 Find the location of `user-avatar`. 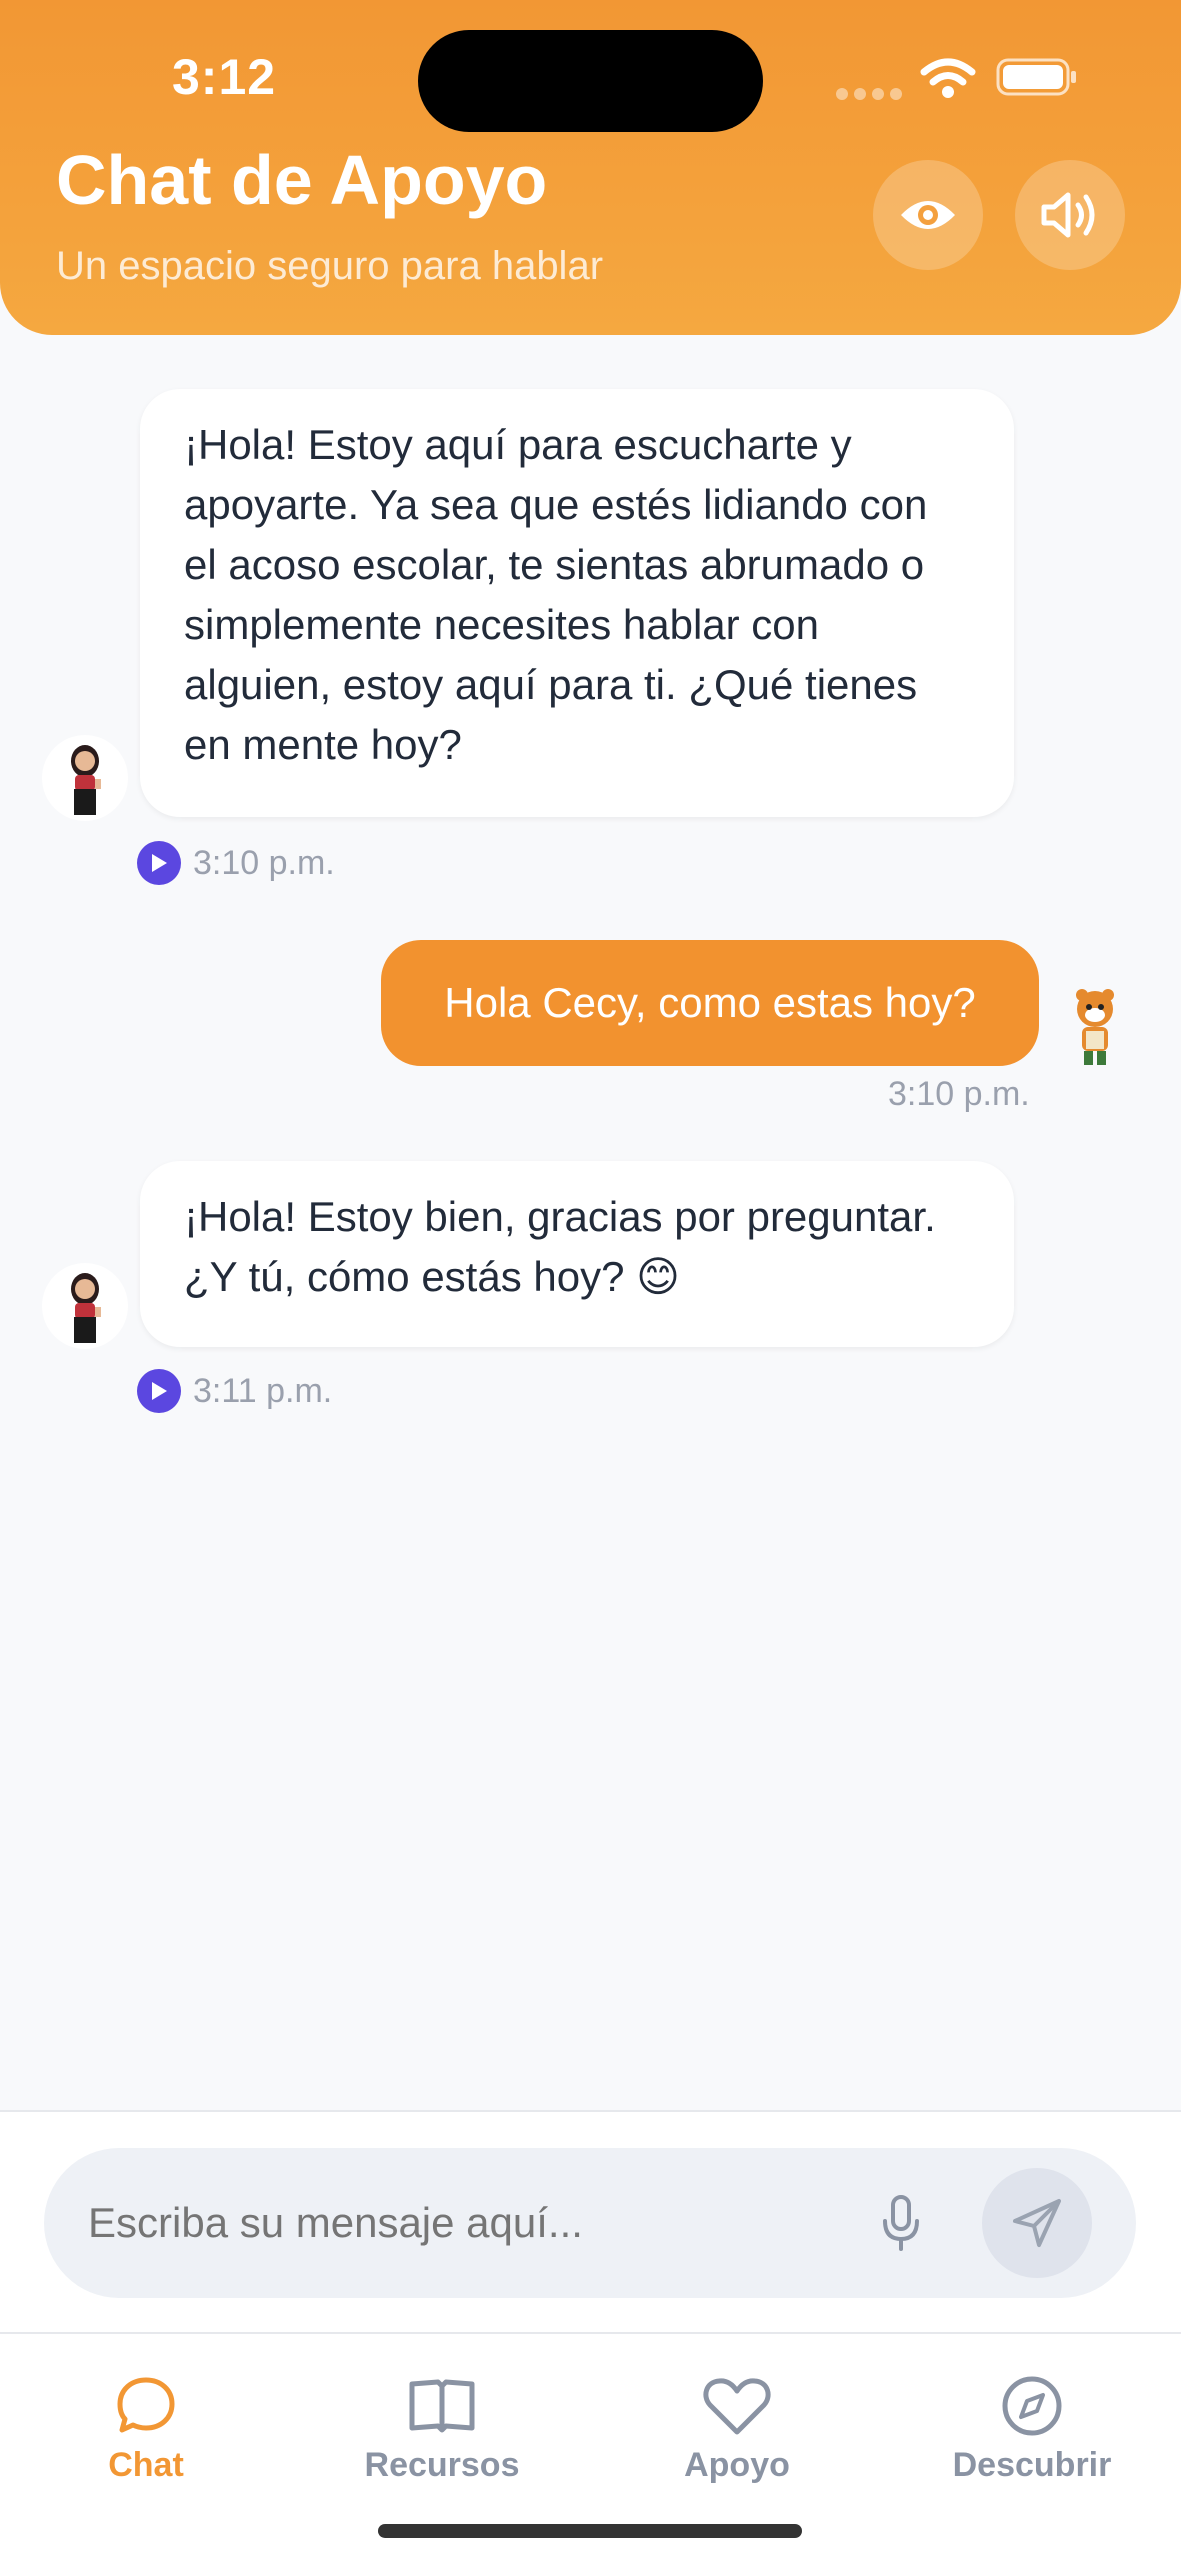

user-avatar is located at coordinates (1095, 1028).